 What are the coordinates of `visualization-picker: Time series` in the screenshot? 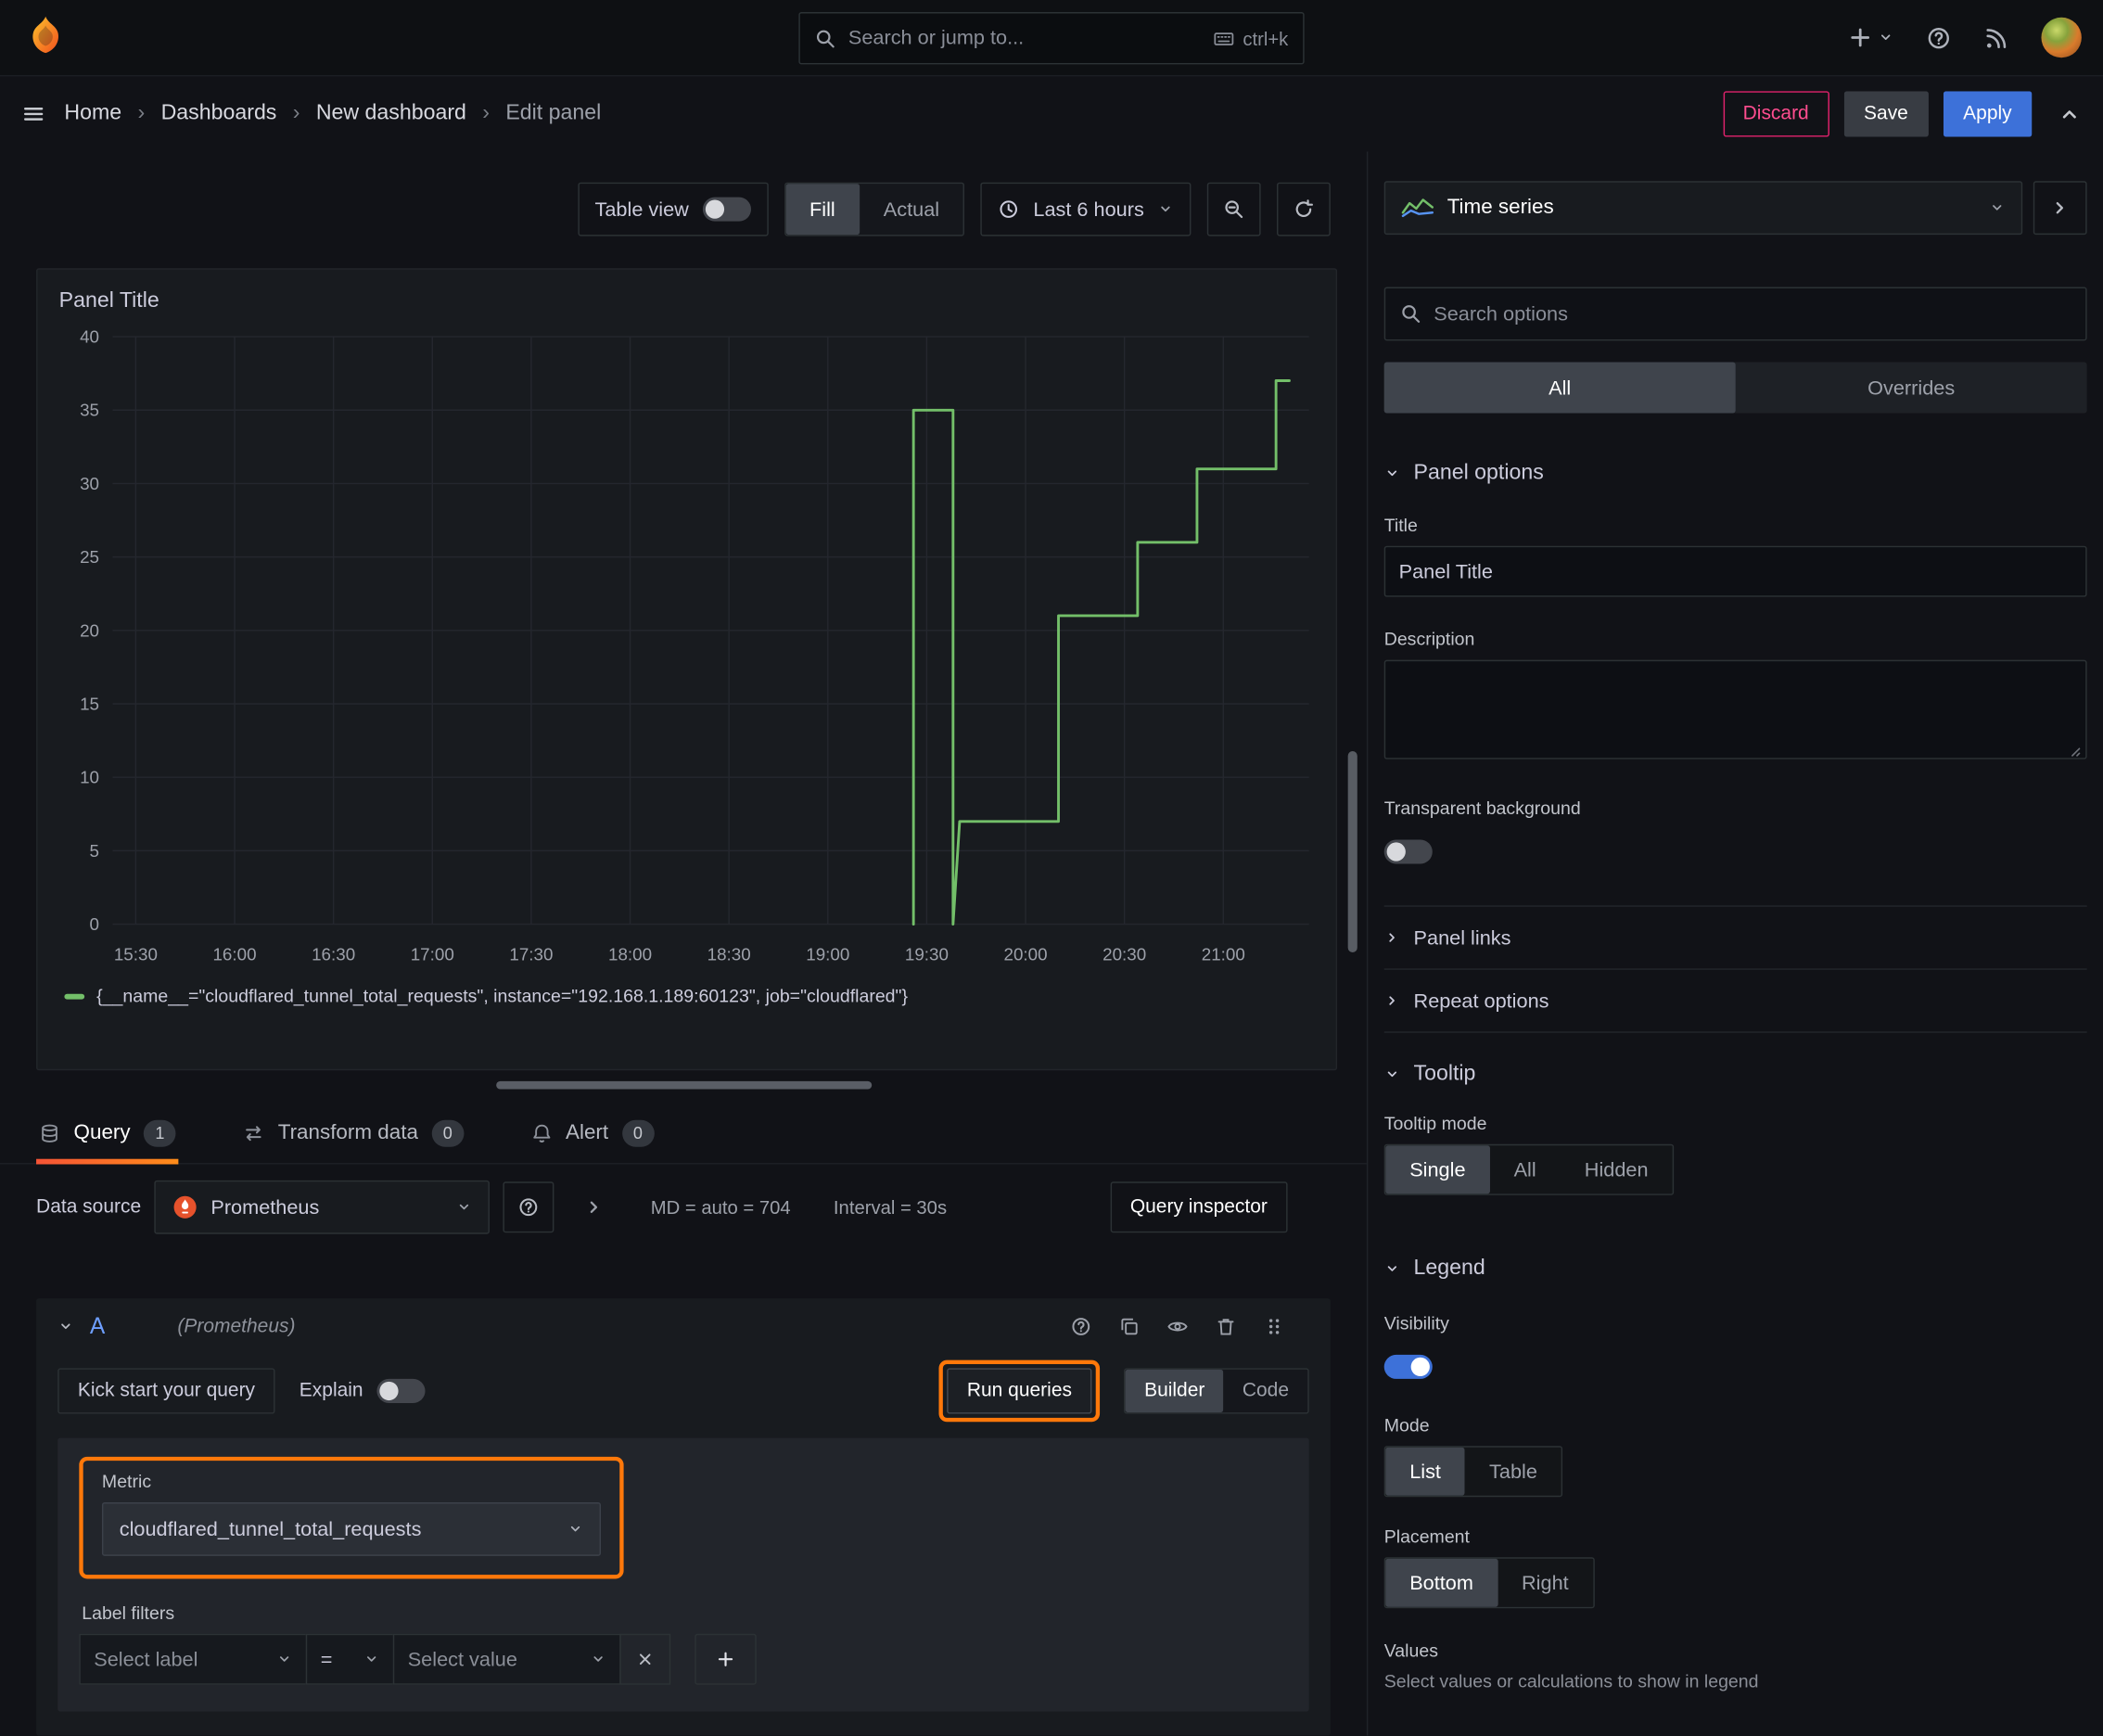 It's located at (1703, 208).